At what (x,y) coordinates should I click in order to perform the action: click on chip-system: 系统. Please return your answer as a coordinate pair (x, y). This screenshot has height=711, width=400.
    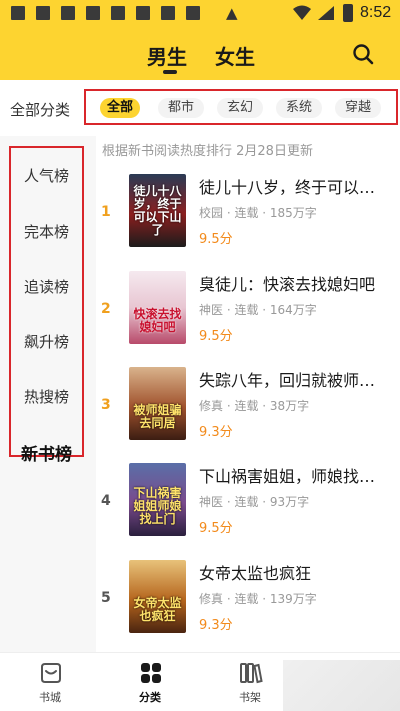
    Looking at the image, I should click on (299, 108).